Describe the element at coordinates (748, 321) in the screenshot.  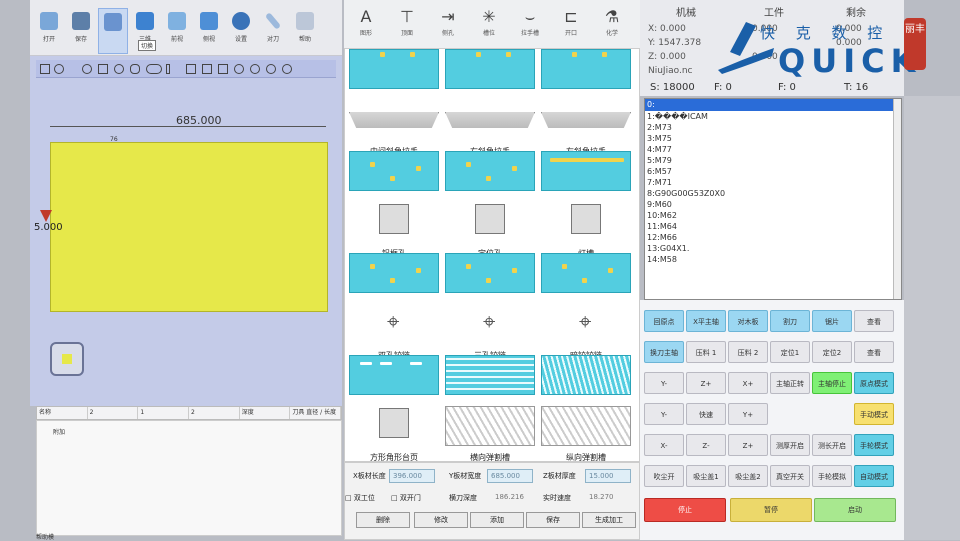
I see `control-button-row1-2: 对木板` at that location.